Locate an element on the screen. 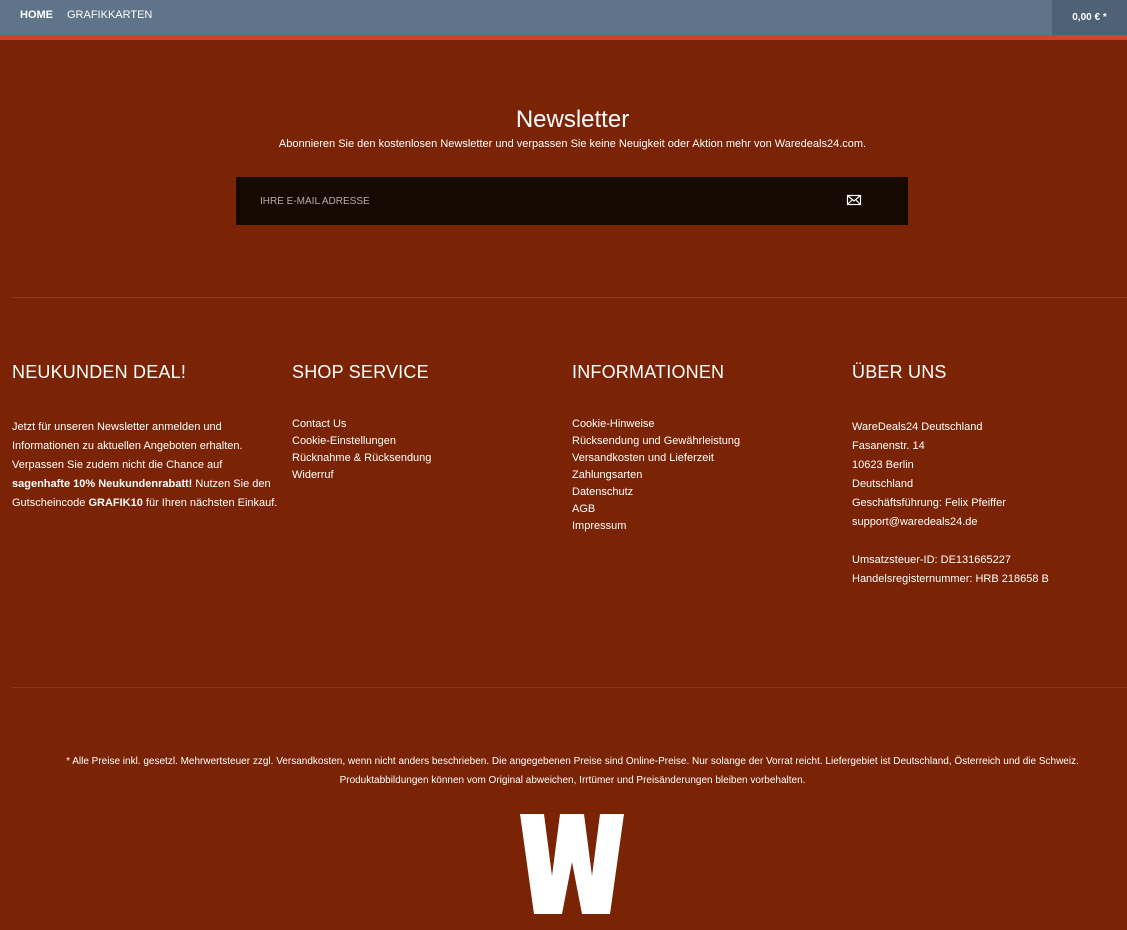 Image resolution: width=1127 pixels, height=930 pixels. link-widerruf: Widerruf is located at coordinates (361, 475).